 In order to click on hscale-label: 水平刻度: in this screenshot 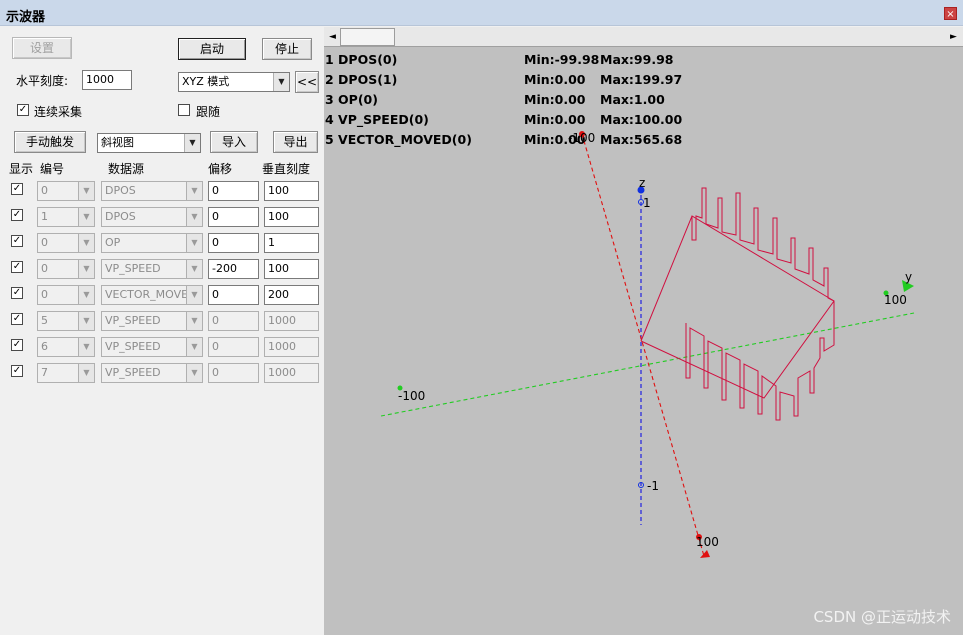, I will do `click(42, 81)`.